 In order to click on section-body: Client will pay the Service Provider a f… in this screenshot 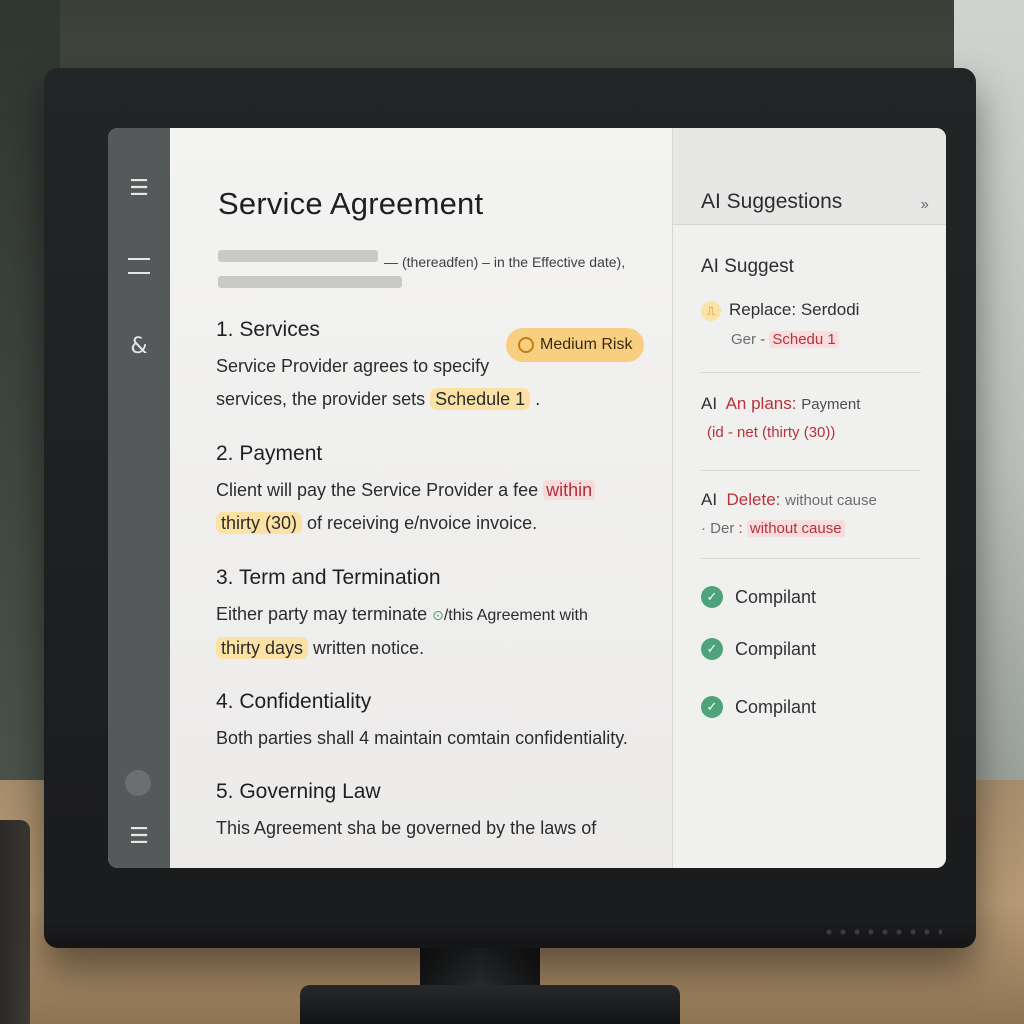, I will do `click(406, 507)`.